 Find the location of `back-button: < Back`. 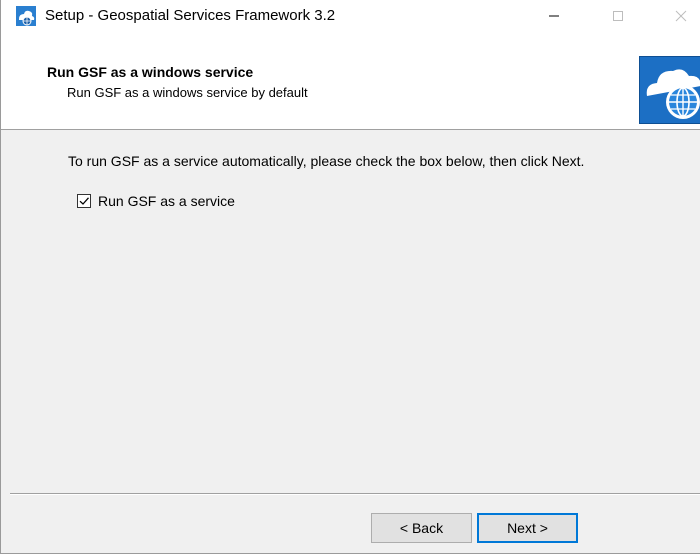

back-button: < Back is located at coordinates (421, 528).